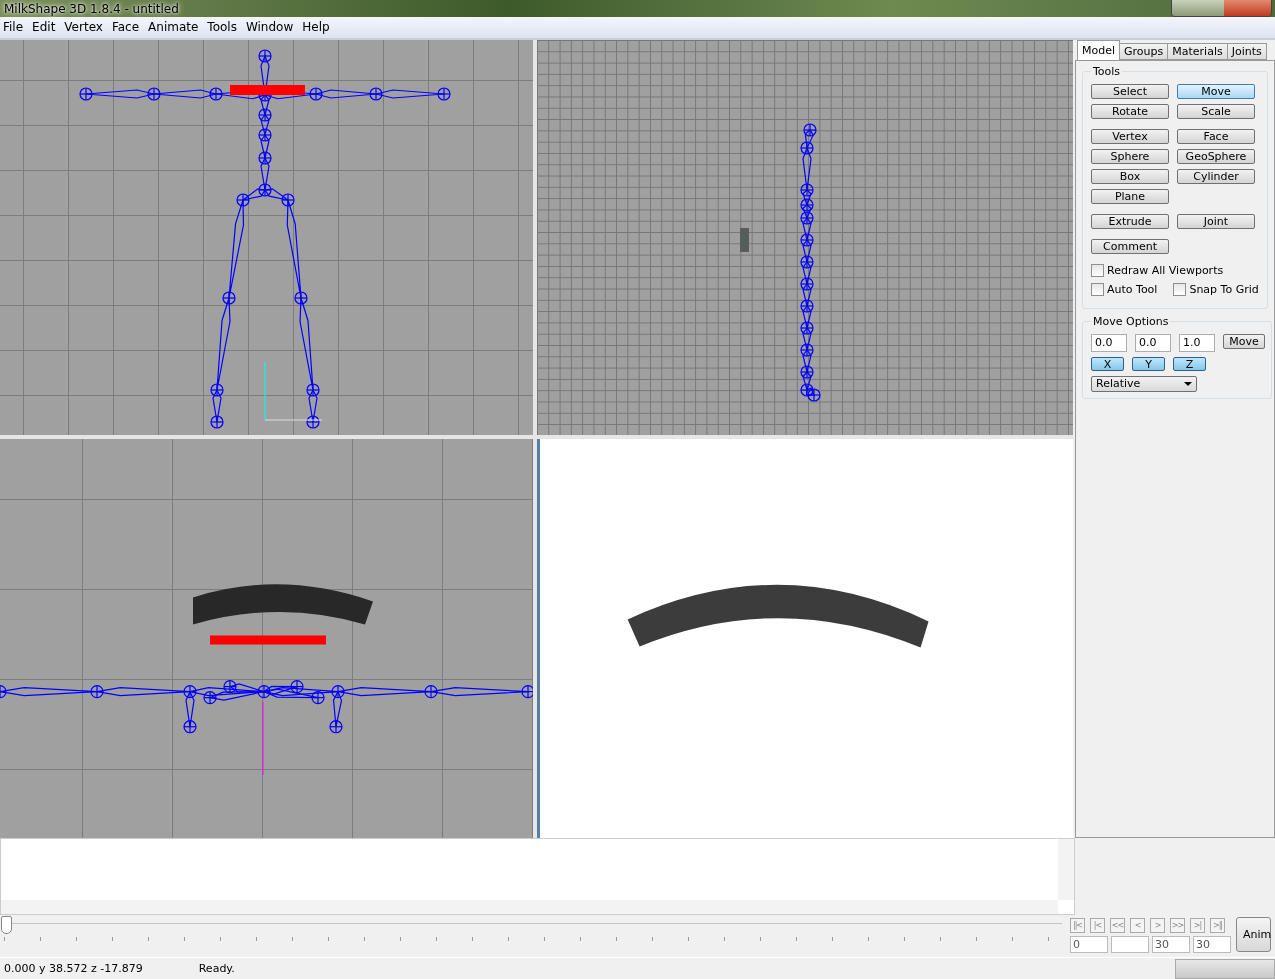 The image size is (1275, 979). What do you see at coordinates (1107, 71) in the screenshot?
I see `group-title: Tools` at bounding box center [1107, 71].